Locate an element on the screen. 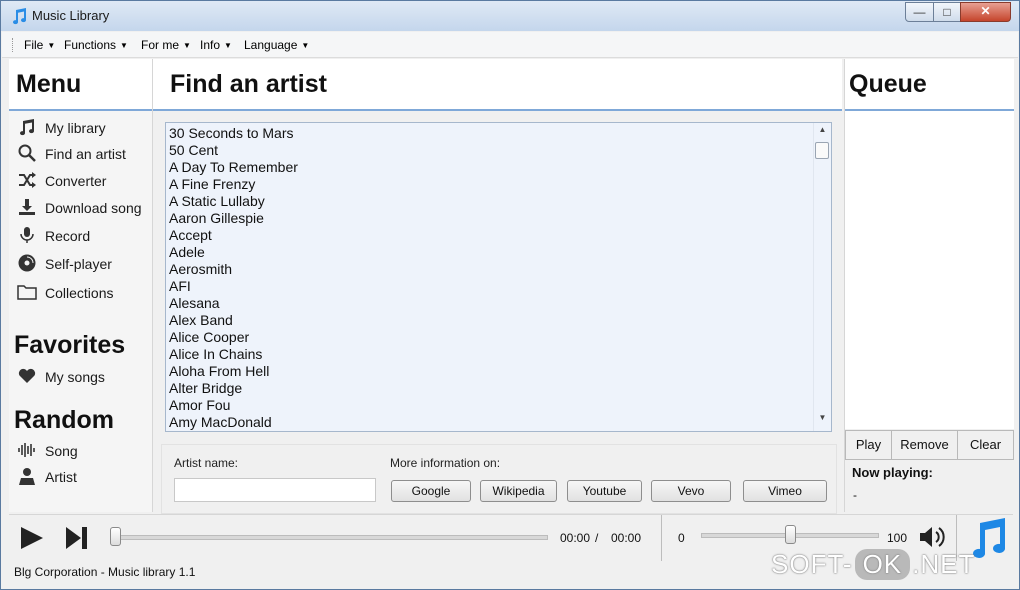 The image size is (1020, 590). vimeo-button: Vimeo is located at coordinates (785, 491).